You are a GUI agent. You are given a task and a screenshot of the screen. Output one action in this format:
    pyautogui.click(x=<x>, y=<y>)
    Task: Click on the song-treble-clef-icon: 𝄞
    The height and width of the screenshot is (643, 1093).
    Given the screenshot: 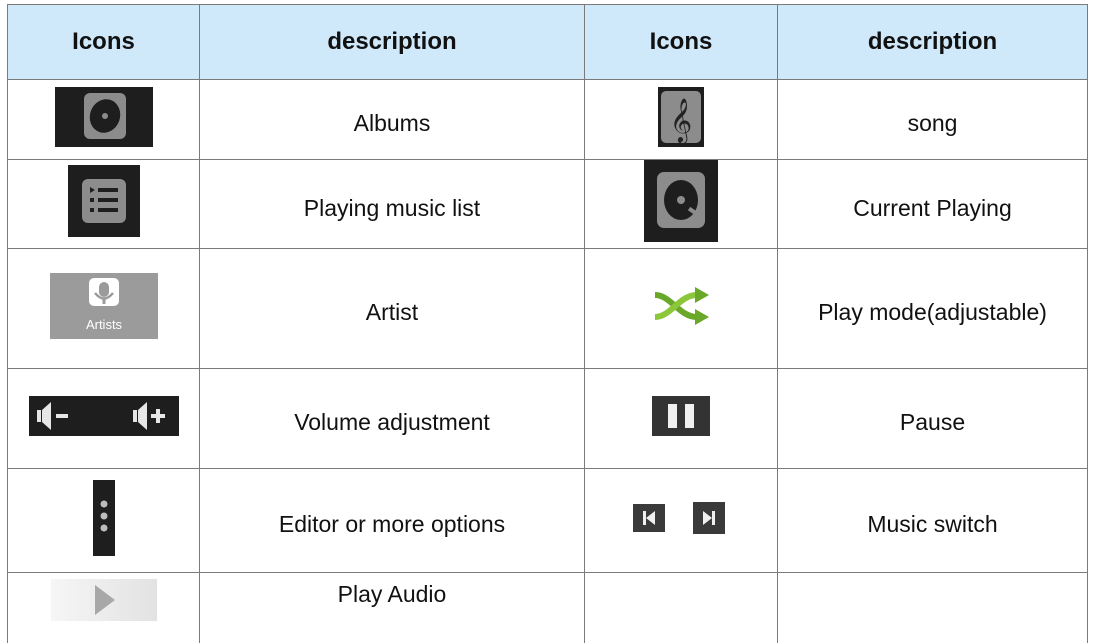 What is the action you would take?
    pyautogui.click(x=681, y=116)
    